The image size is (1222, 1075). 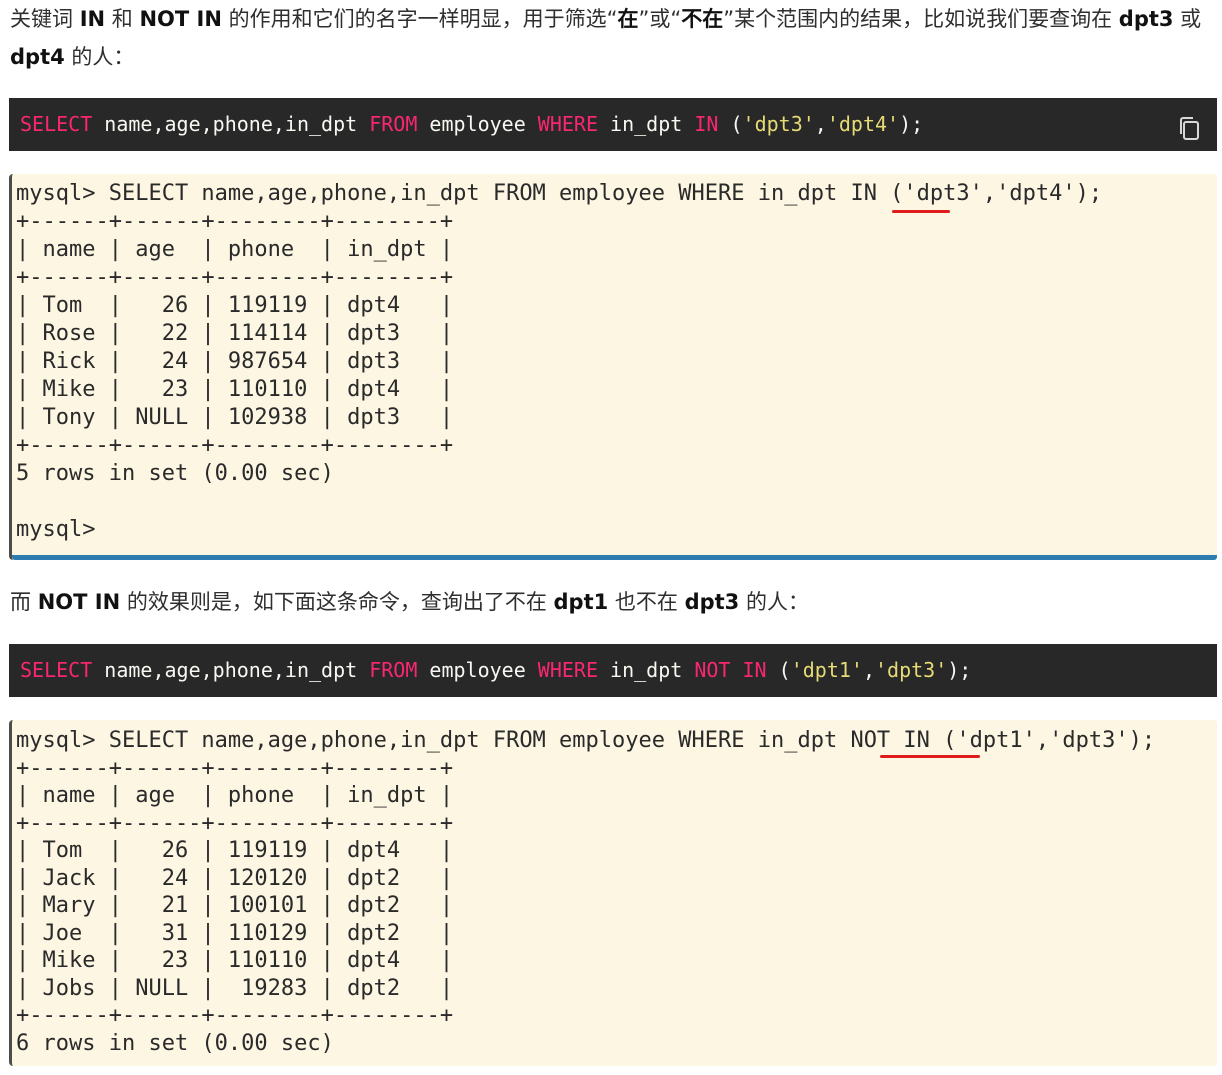 What do you see at coordinates (45, 19) in the screenshot?
I see `intro-text: 关键词` at bounding box center [45, 19].